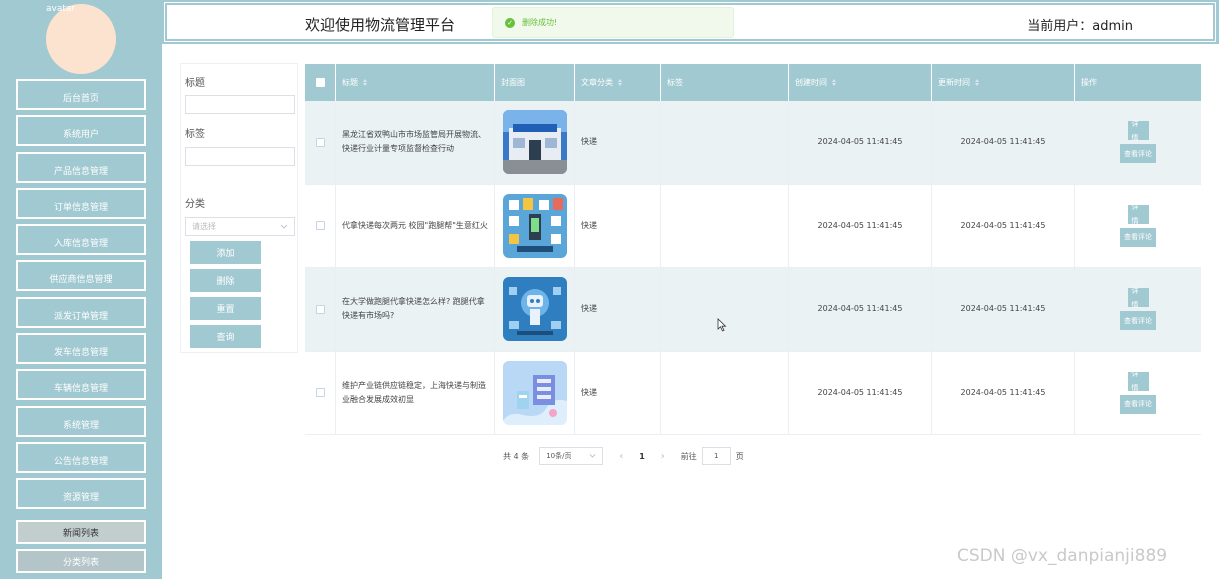 The image size is (1219, 579). Describe the element at coordinates (81, 349) in the screenshot. I see `sidebar-item-departures: 发车信息管理` at that location.